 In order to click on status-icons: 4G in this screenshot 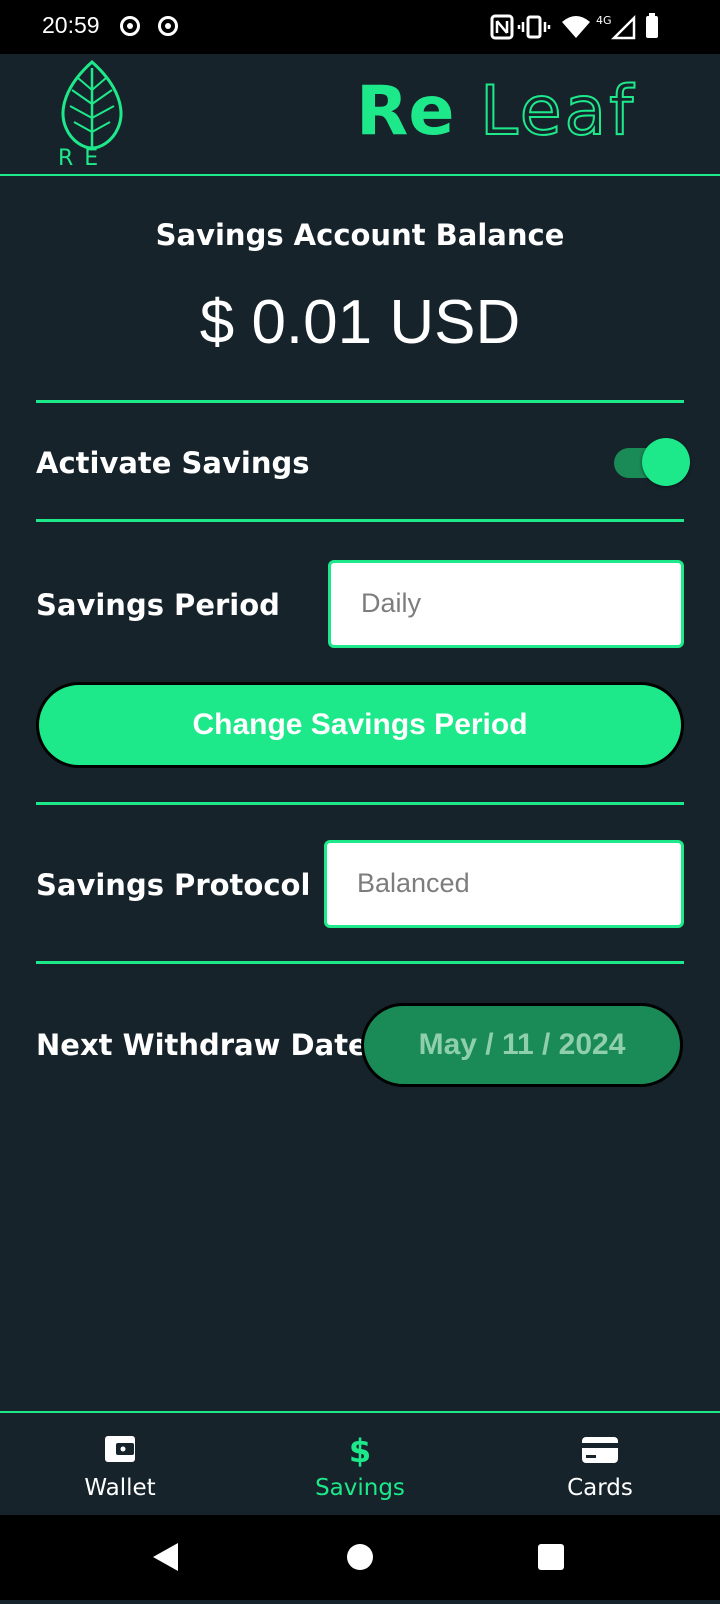, I will do `click(574, 26)`.